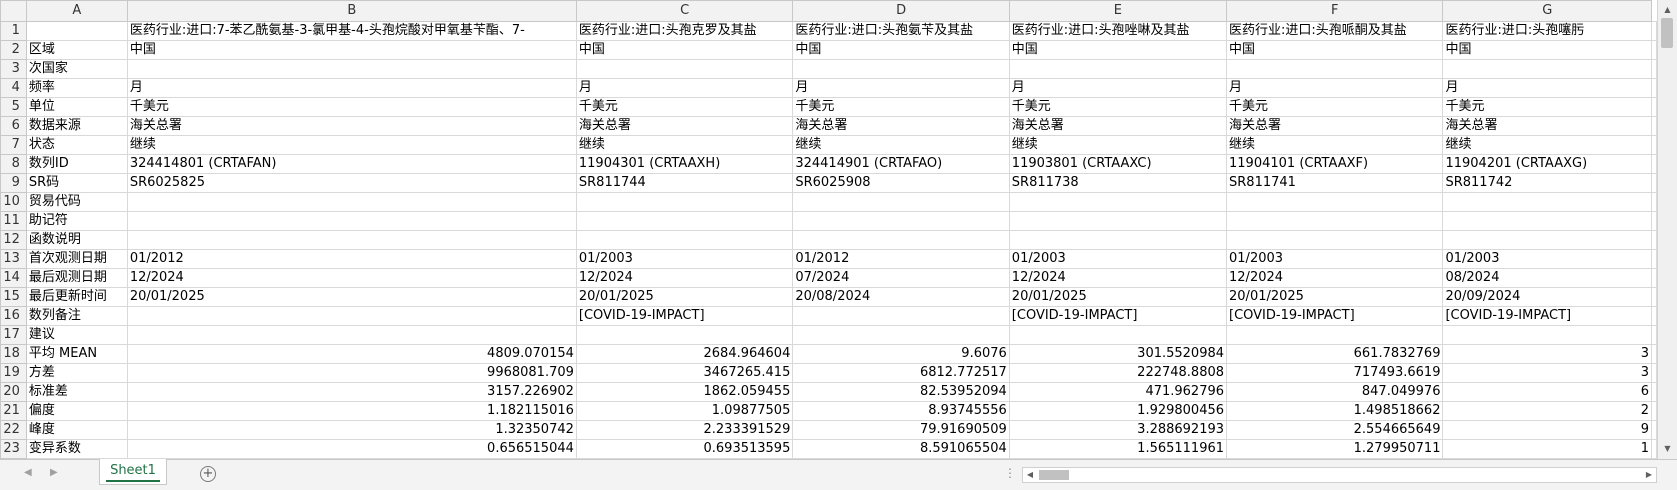  What do you see at coordinates (1054, 475) in the screenshot?
I see `horizontal-scroll-thumb` at bounding box center [1054, 475].